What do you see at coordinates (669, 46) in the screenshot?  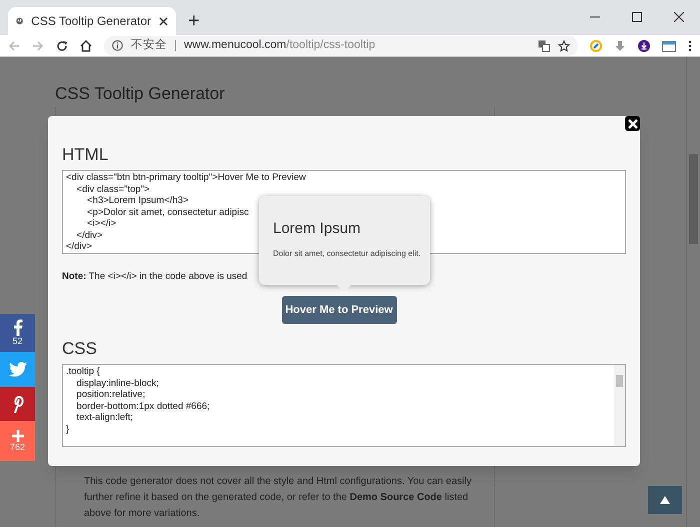 I see `calendar-icon` at bounding box center [669, 46].